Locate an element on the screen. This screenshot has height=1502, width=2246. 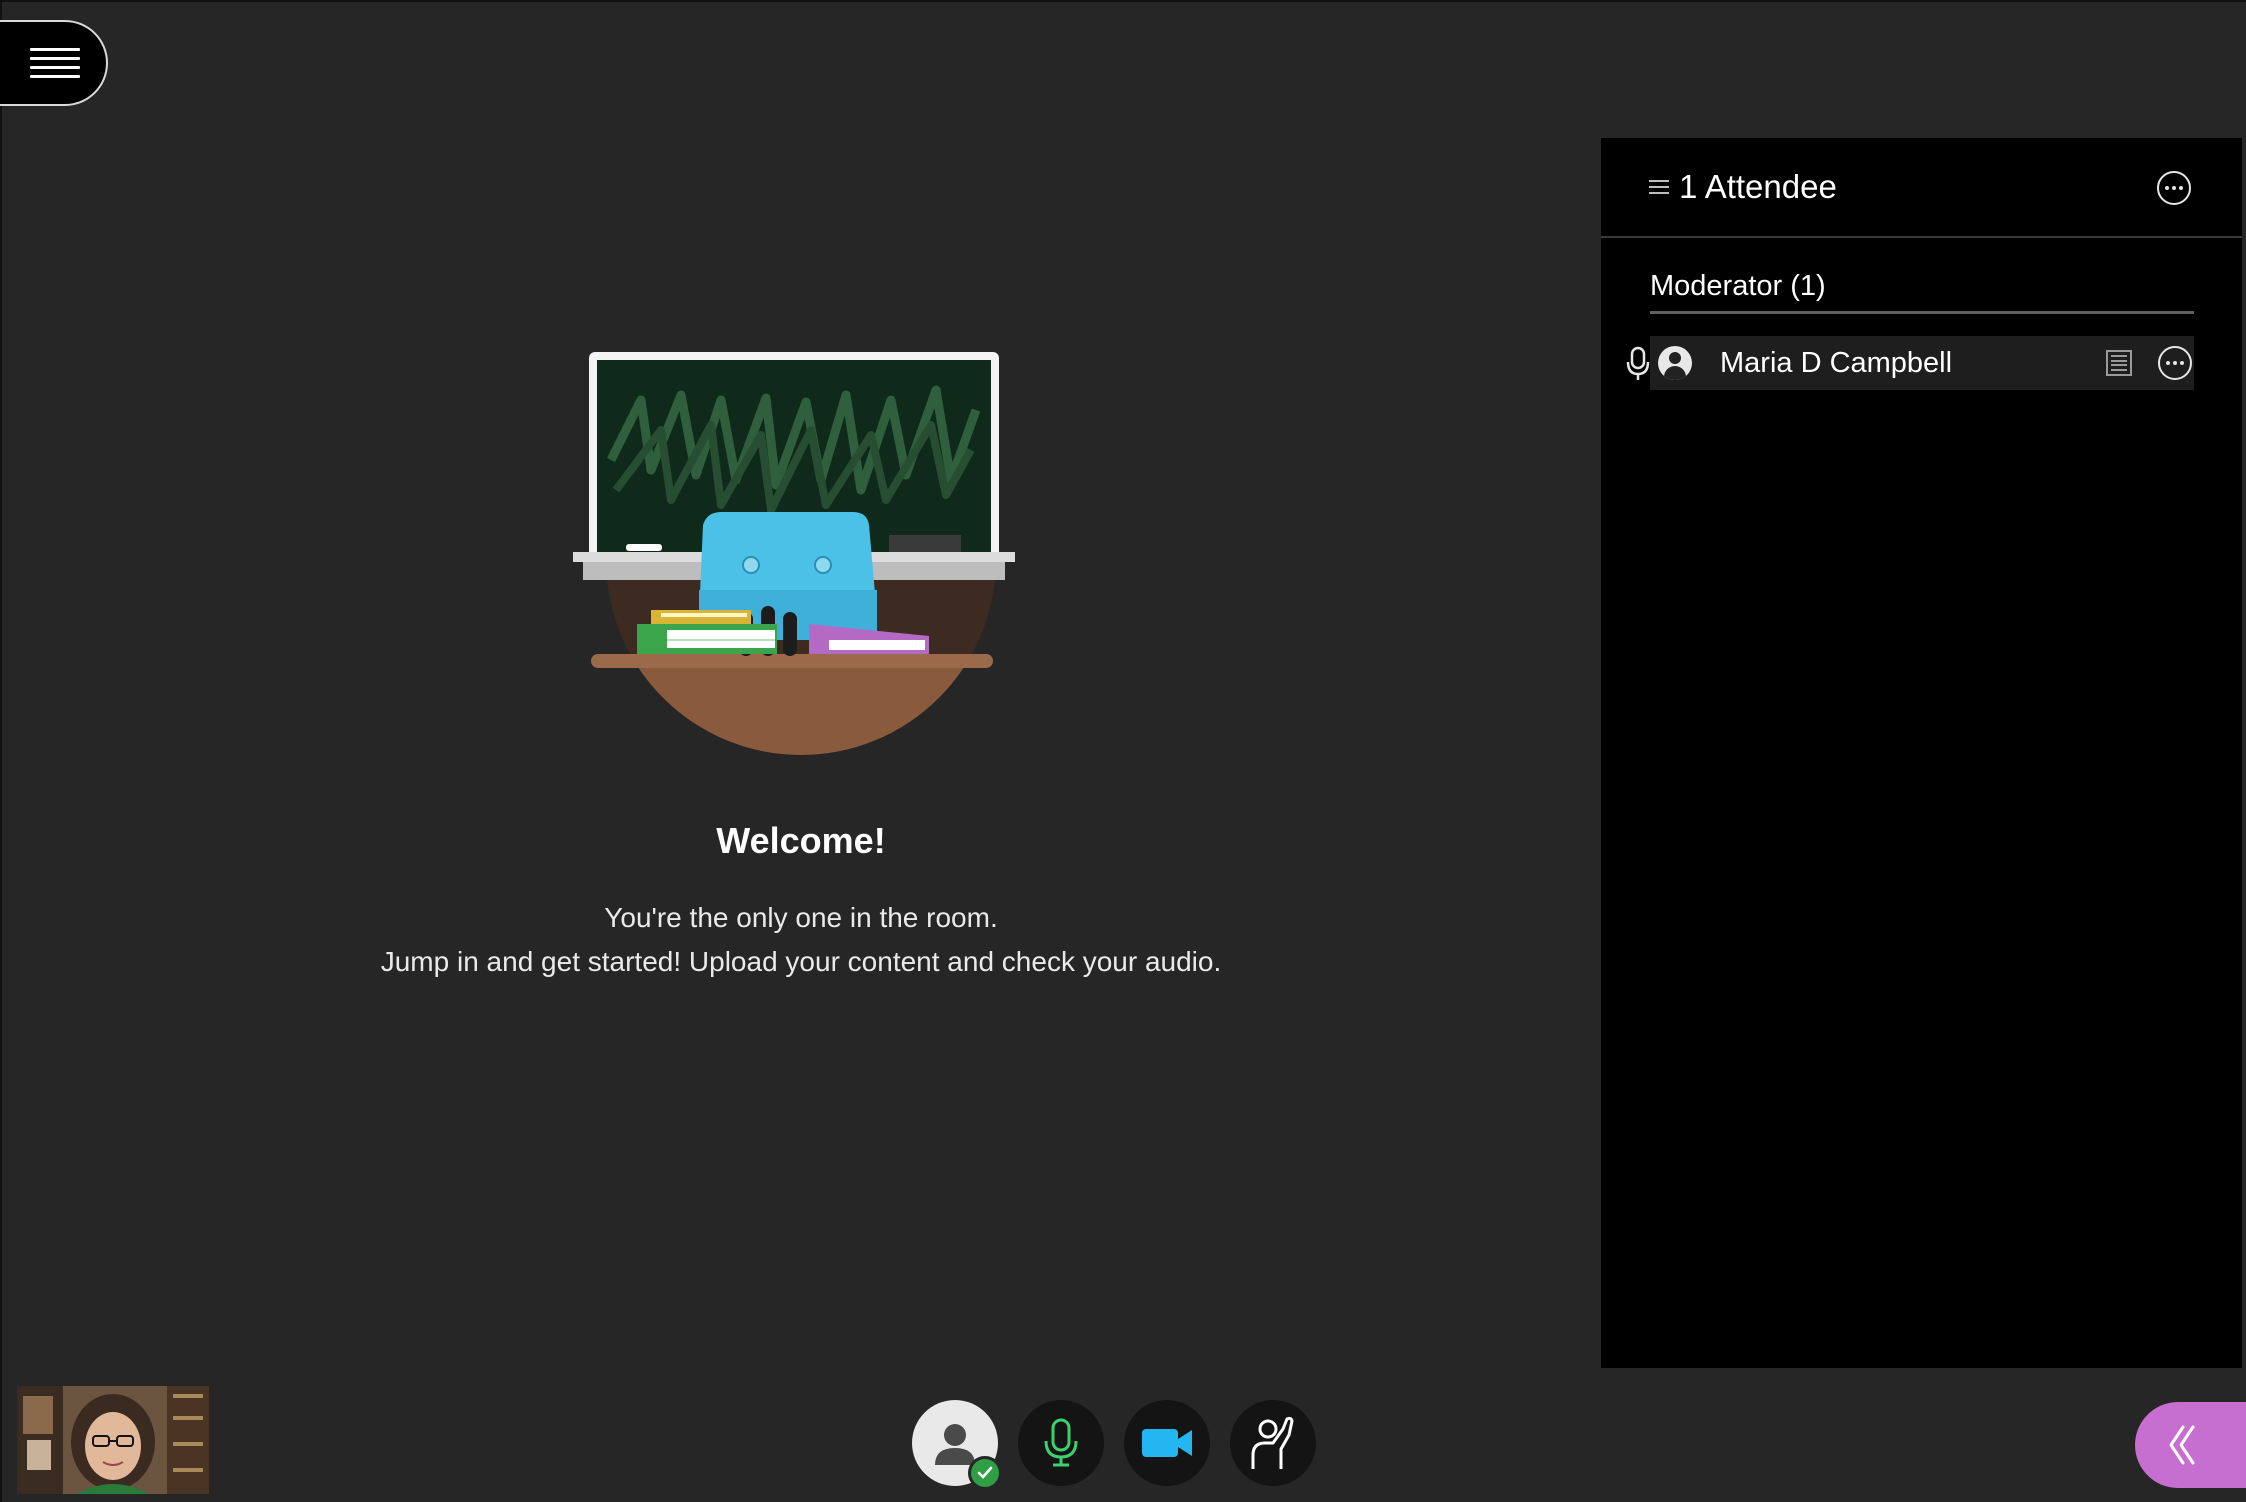
attendee-row: Maria D Campbell is located at coordinates (1922, 363).